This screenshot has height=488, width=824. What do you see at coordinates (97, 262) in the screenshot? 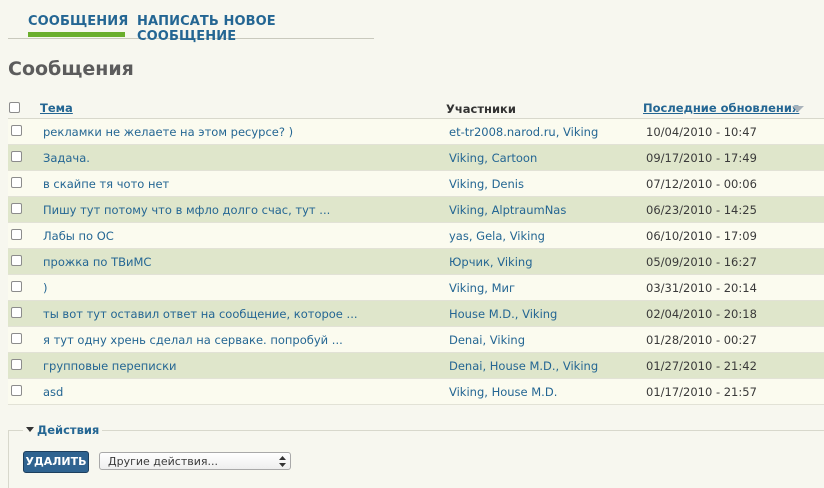
I see `message-subject-link: прожка по ТВиМС` at bounding box center [97, 262].